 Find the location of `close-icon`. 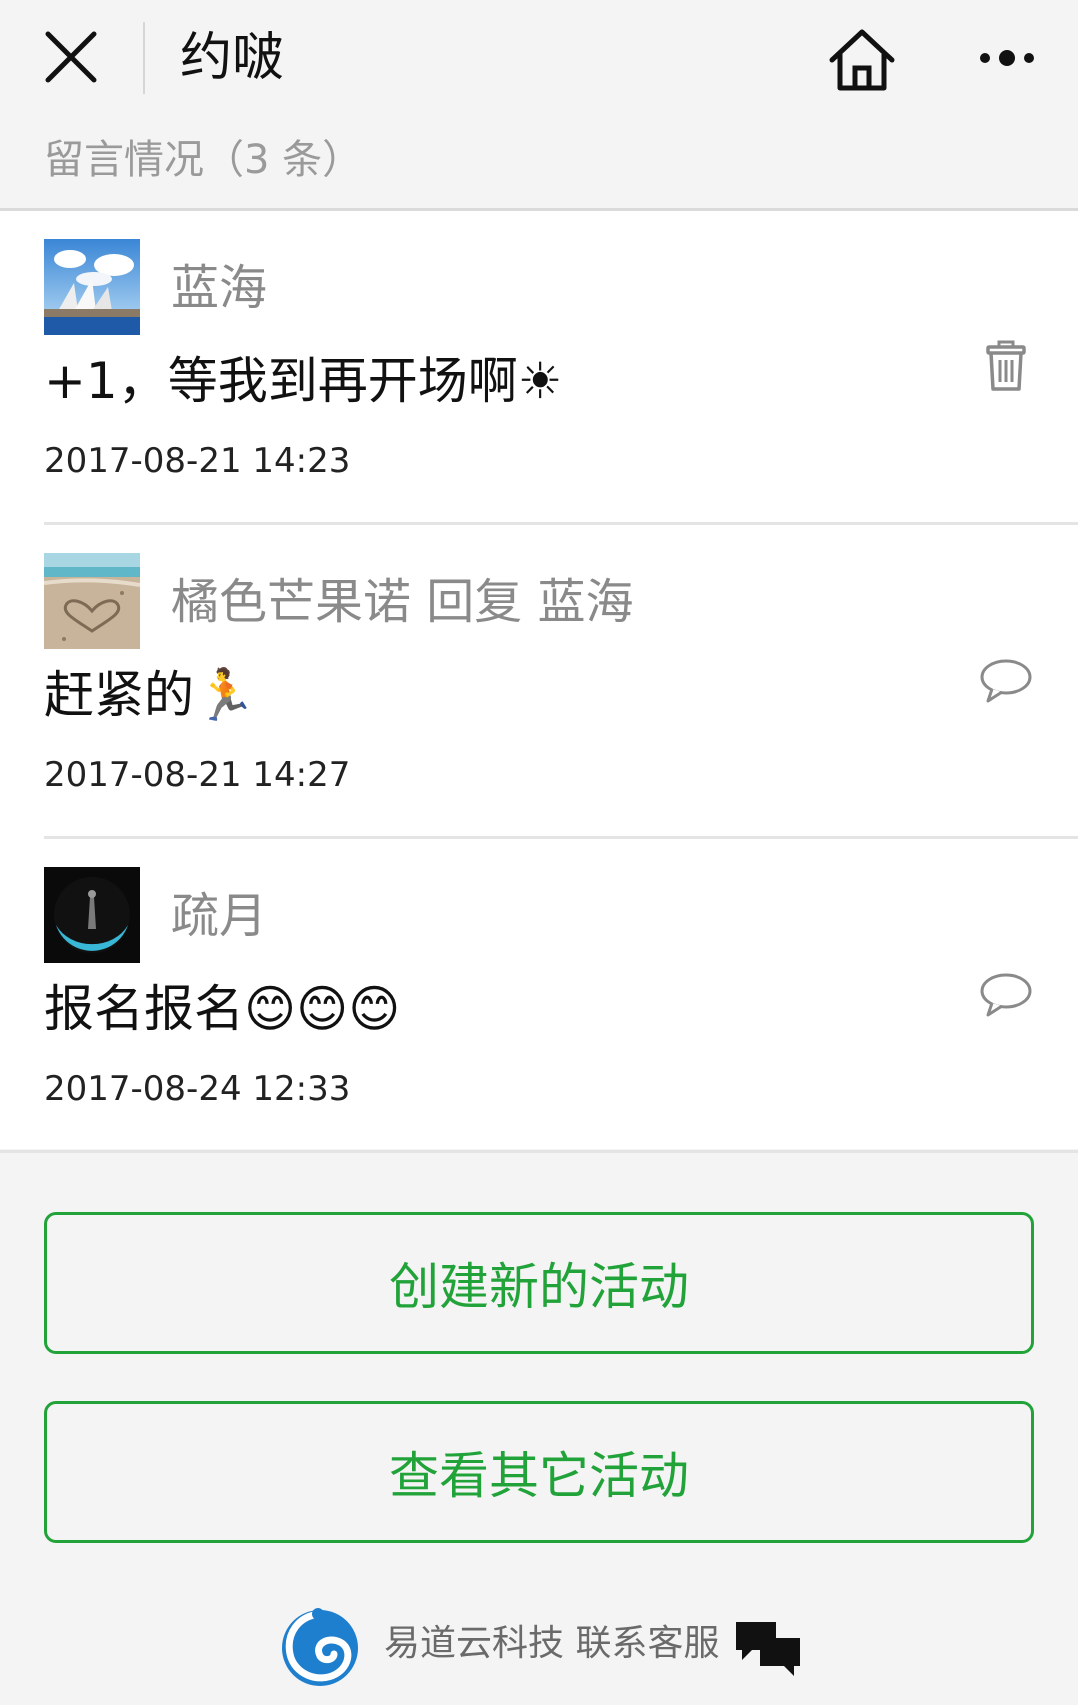

close-icon is located at coordinates (71, 57).